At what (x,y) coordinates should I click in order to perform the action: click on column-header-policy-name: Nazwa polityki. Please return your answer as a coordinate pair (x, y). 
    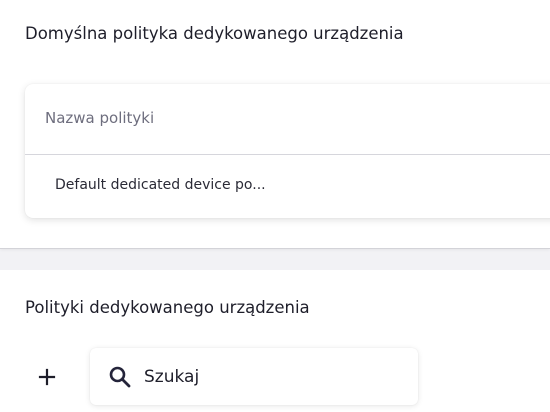
    Looking at the image, I should click on (99, 118).